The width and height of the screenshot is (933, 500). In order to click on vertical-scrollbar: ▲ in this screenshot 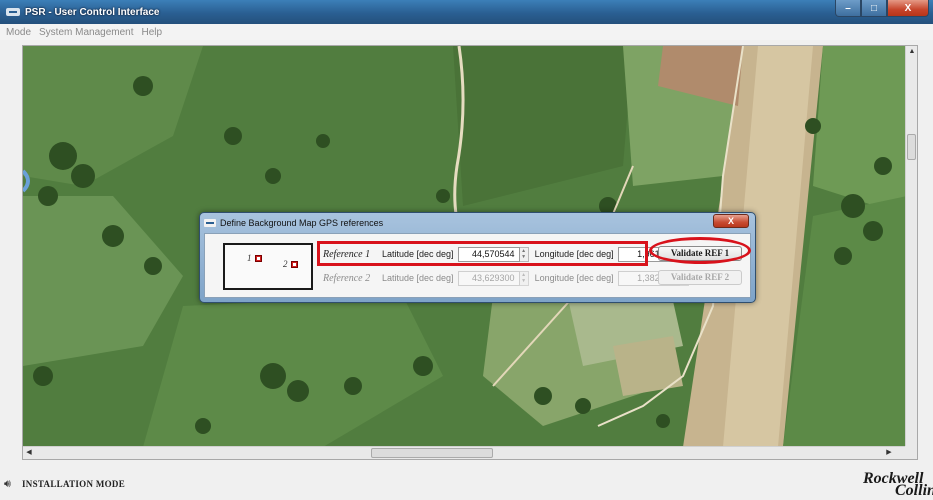, I will do `click(911, 246)`.